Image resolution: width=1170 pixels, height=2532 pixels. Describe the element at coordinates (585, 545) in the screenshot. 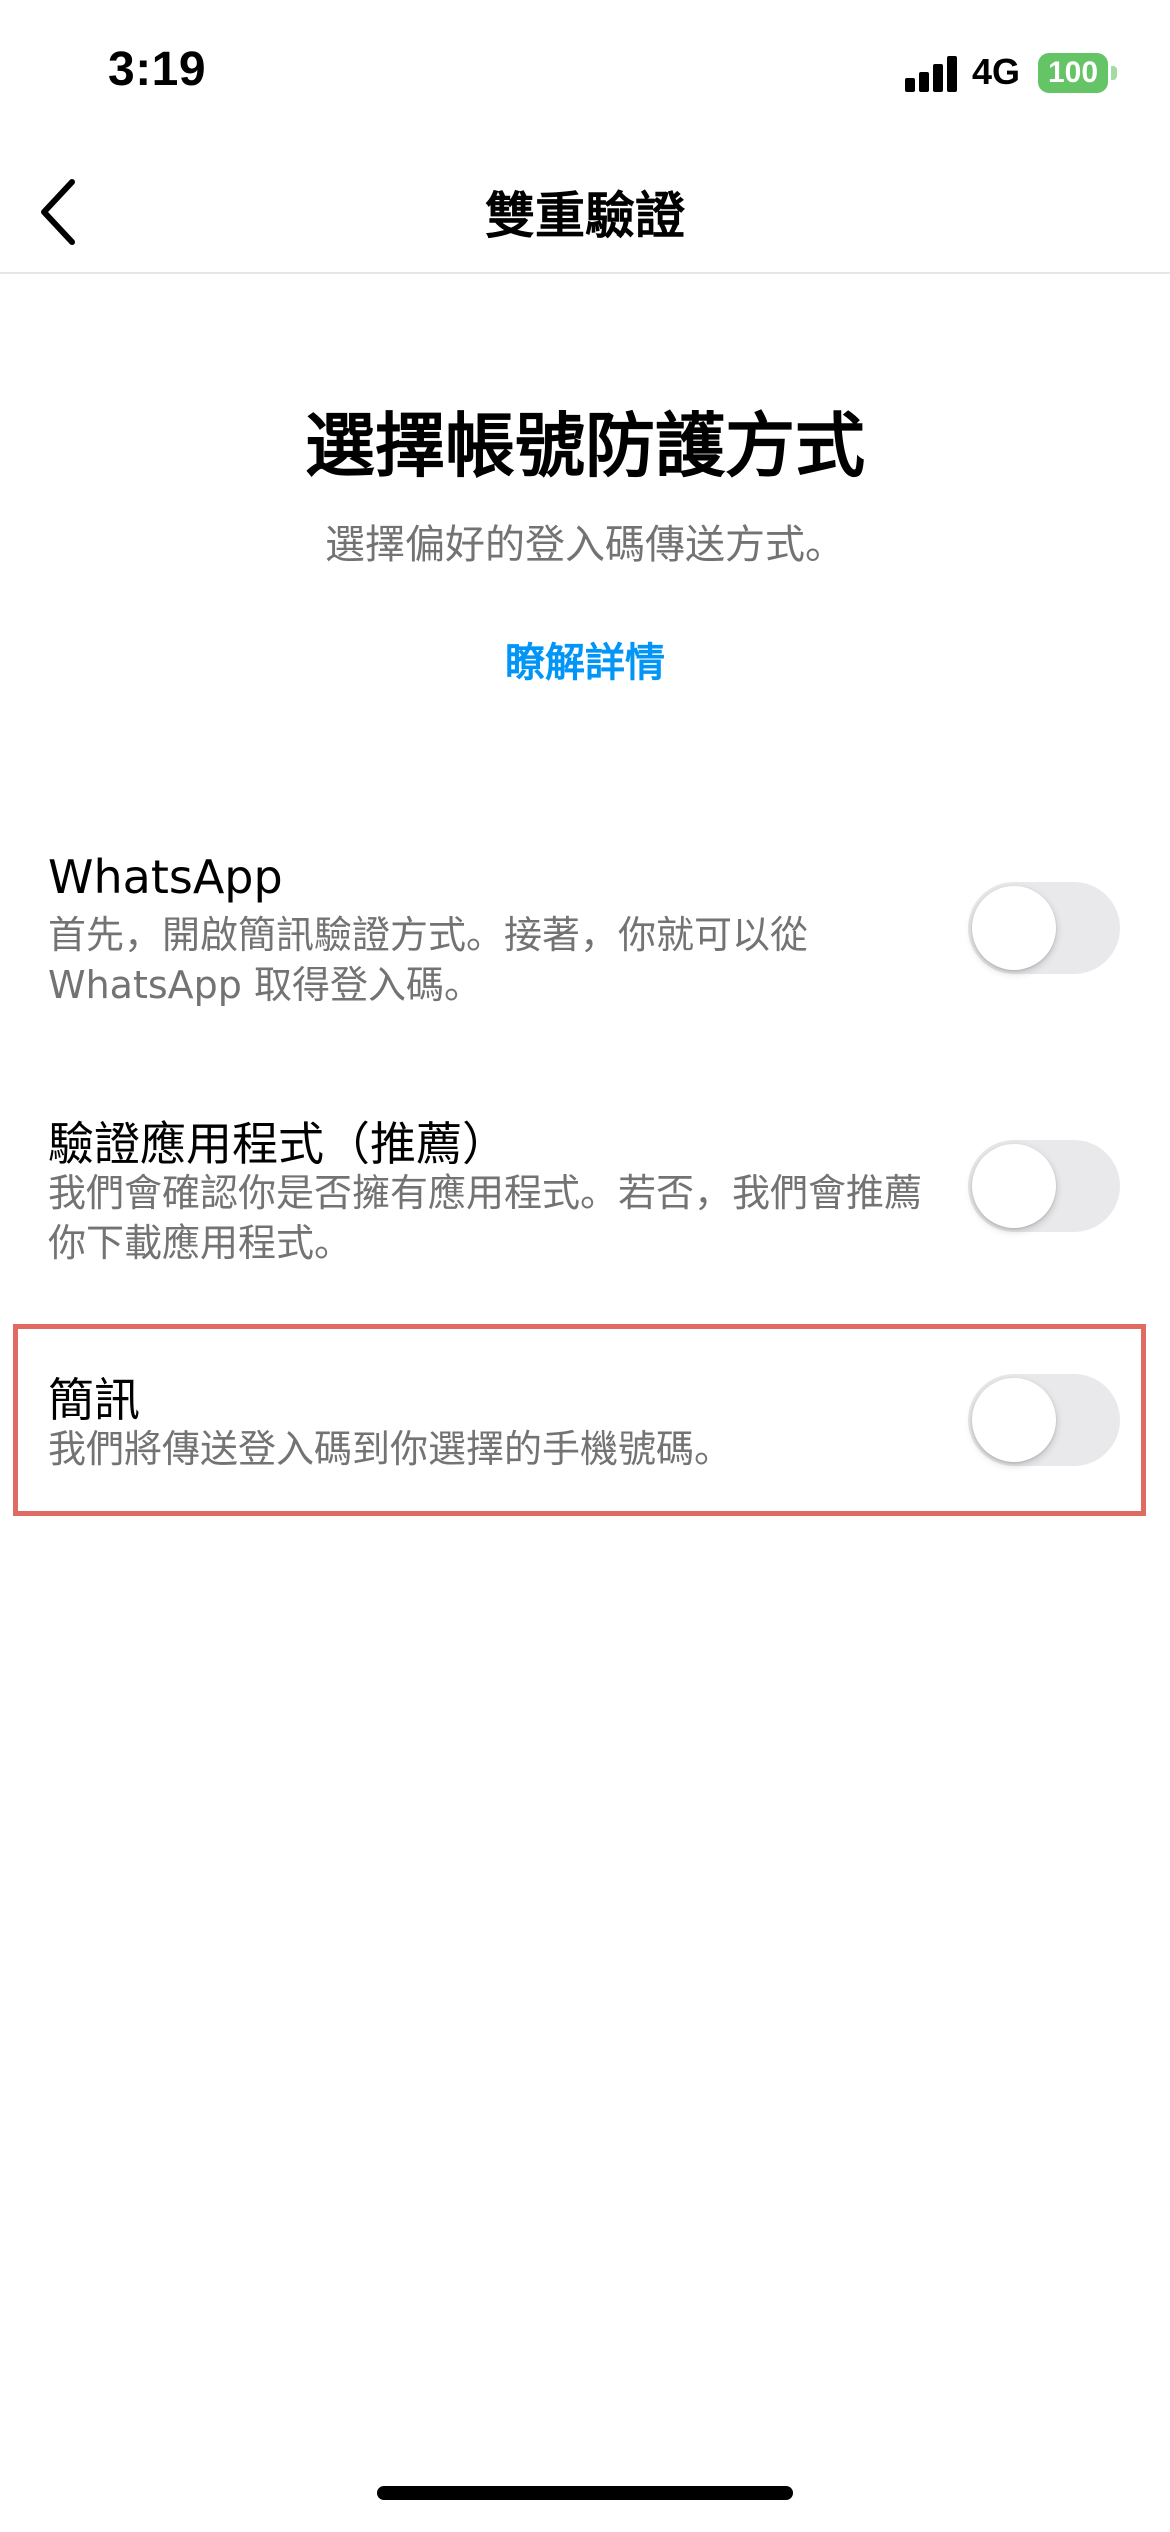

I see `section-subtitle: 選擇偏好的登入碼傳送方式。` at that location.